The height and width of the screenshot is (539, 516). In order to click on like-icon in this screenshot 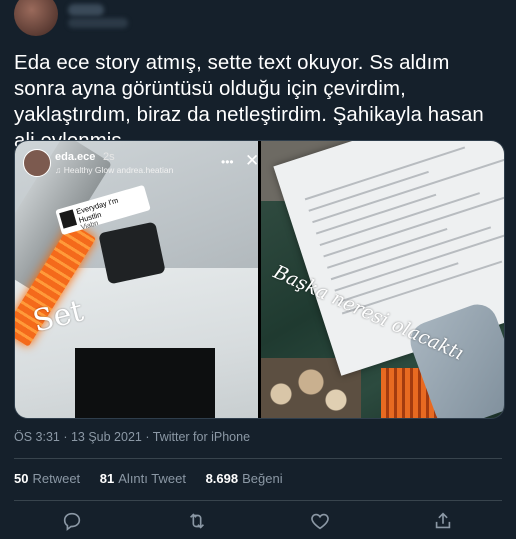, I will do `click(320, 521)`.